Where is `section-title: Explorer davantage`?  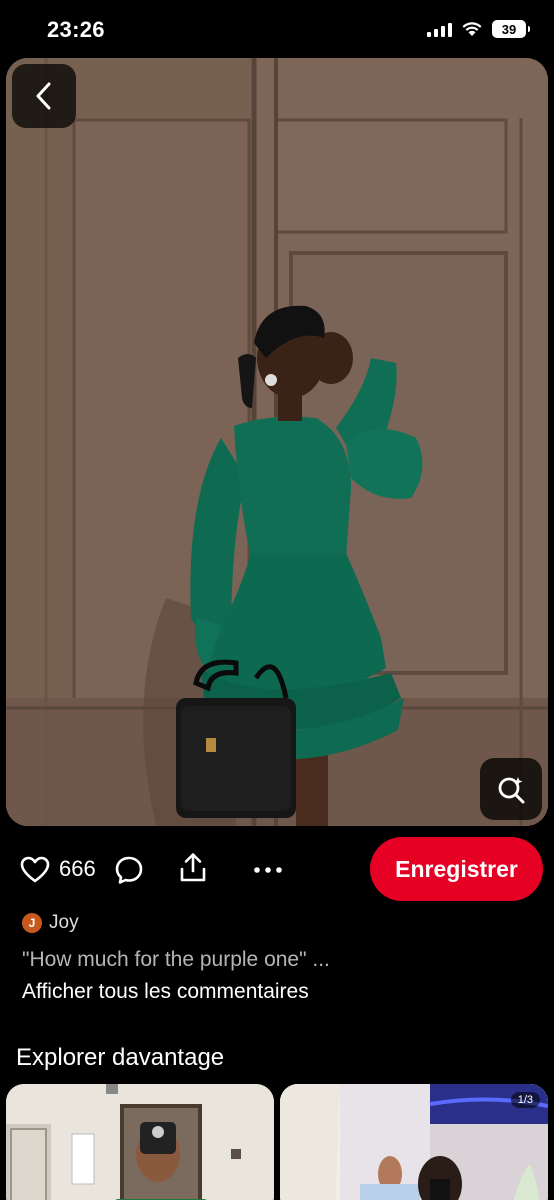 section-title: Explorer davantage is located at coordinates (120, 1057).